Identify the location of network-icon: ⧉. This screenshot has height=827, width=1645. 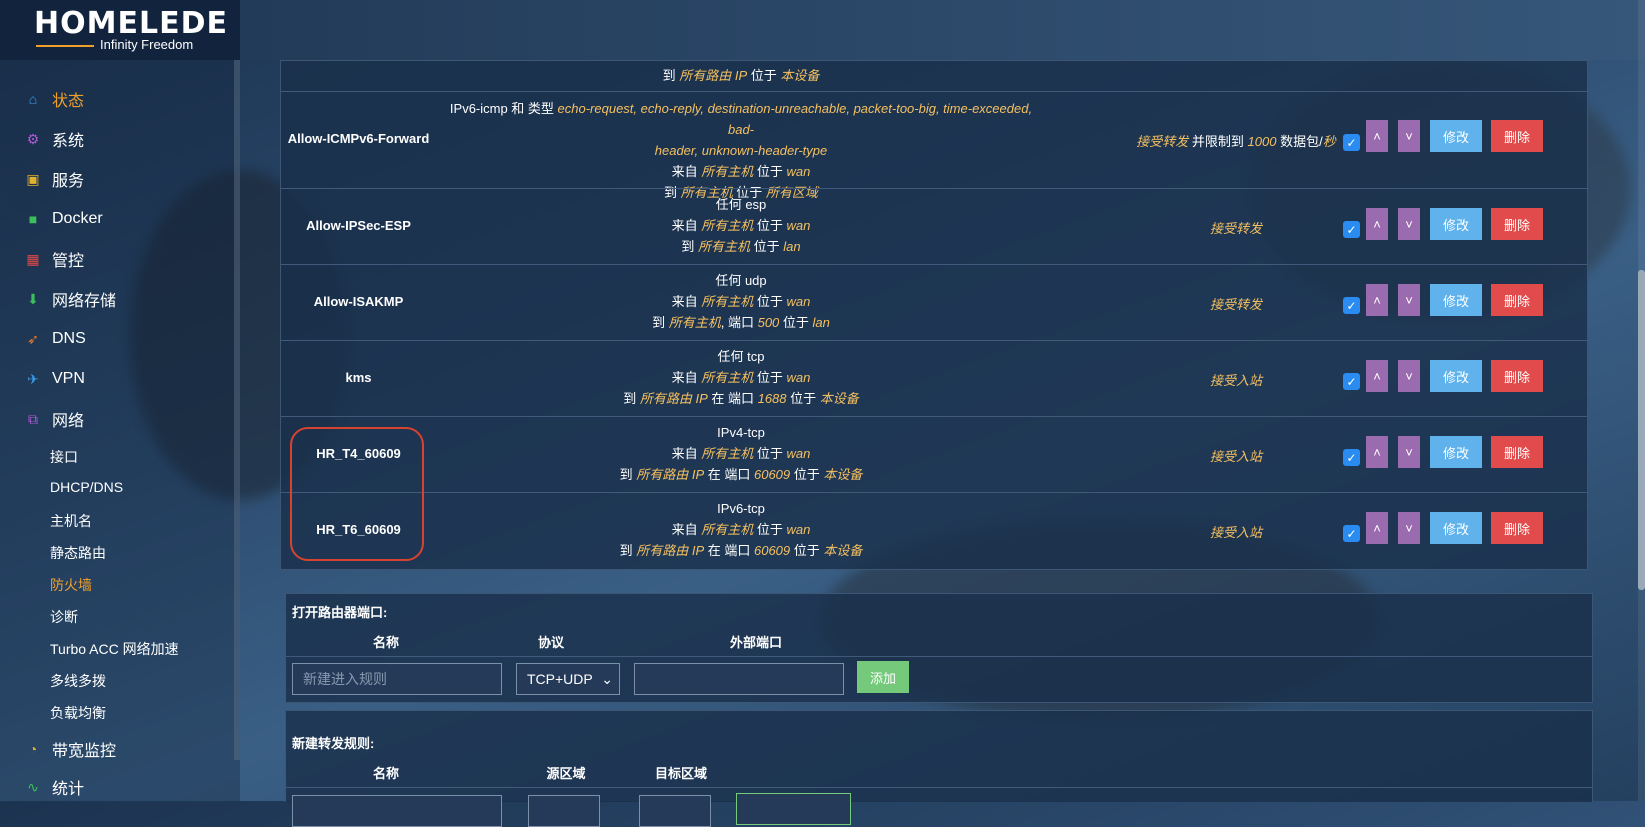
(33, 418).